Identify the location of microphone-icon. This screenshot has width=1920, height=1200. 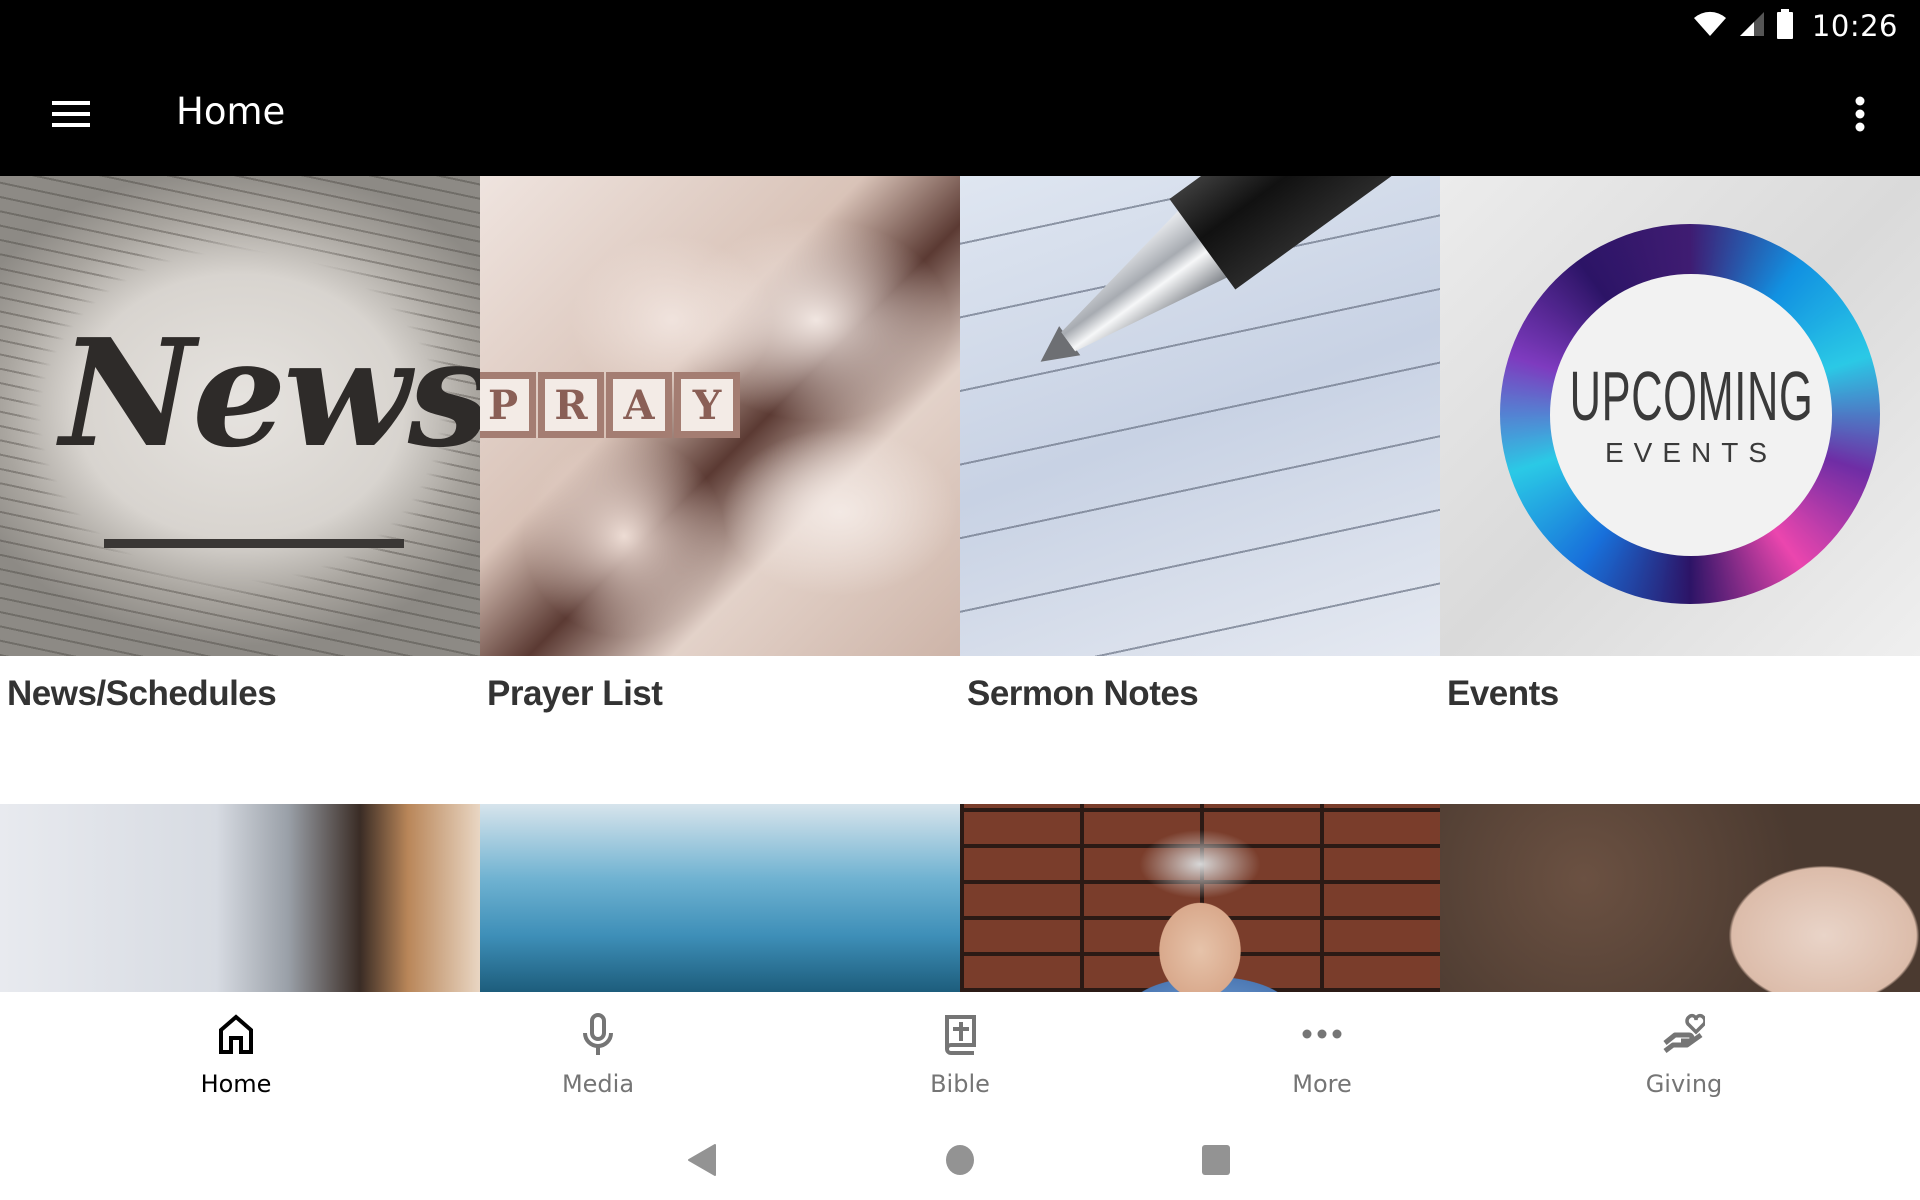
(598, 1034).